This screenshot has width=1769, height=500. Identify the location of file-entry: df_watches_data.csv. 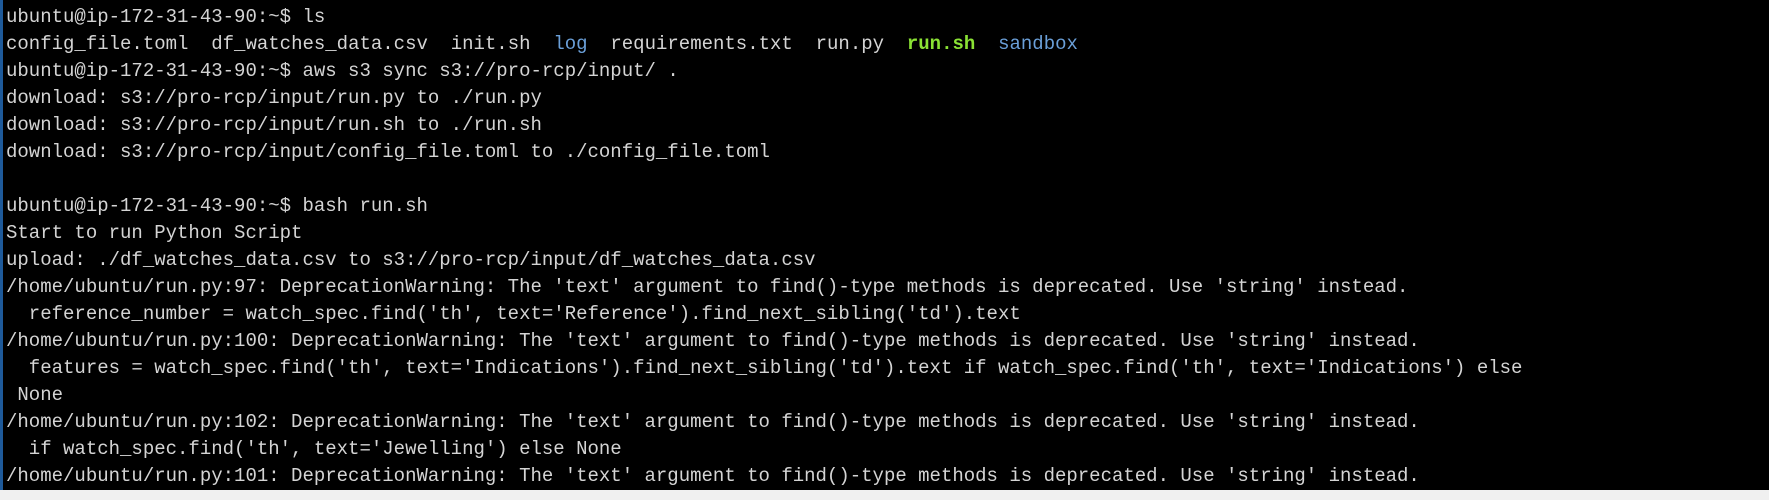
(319, 44).